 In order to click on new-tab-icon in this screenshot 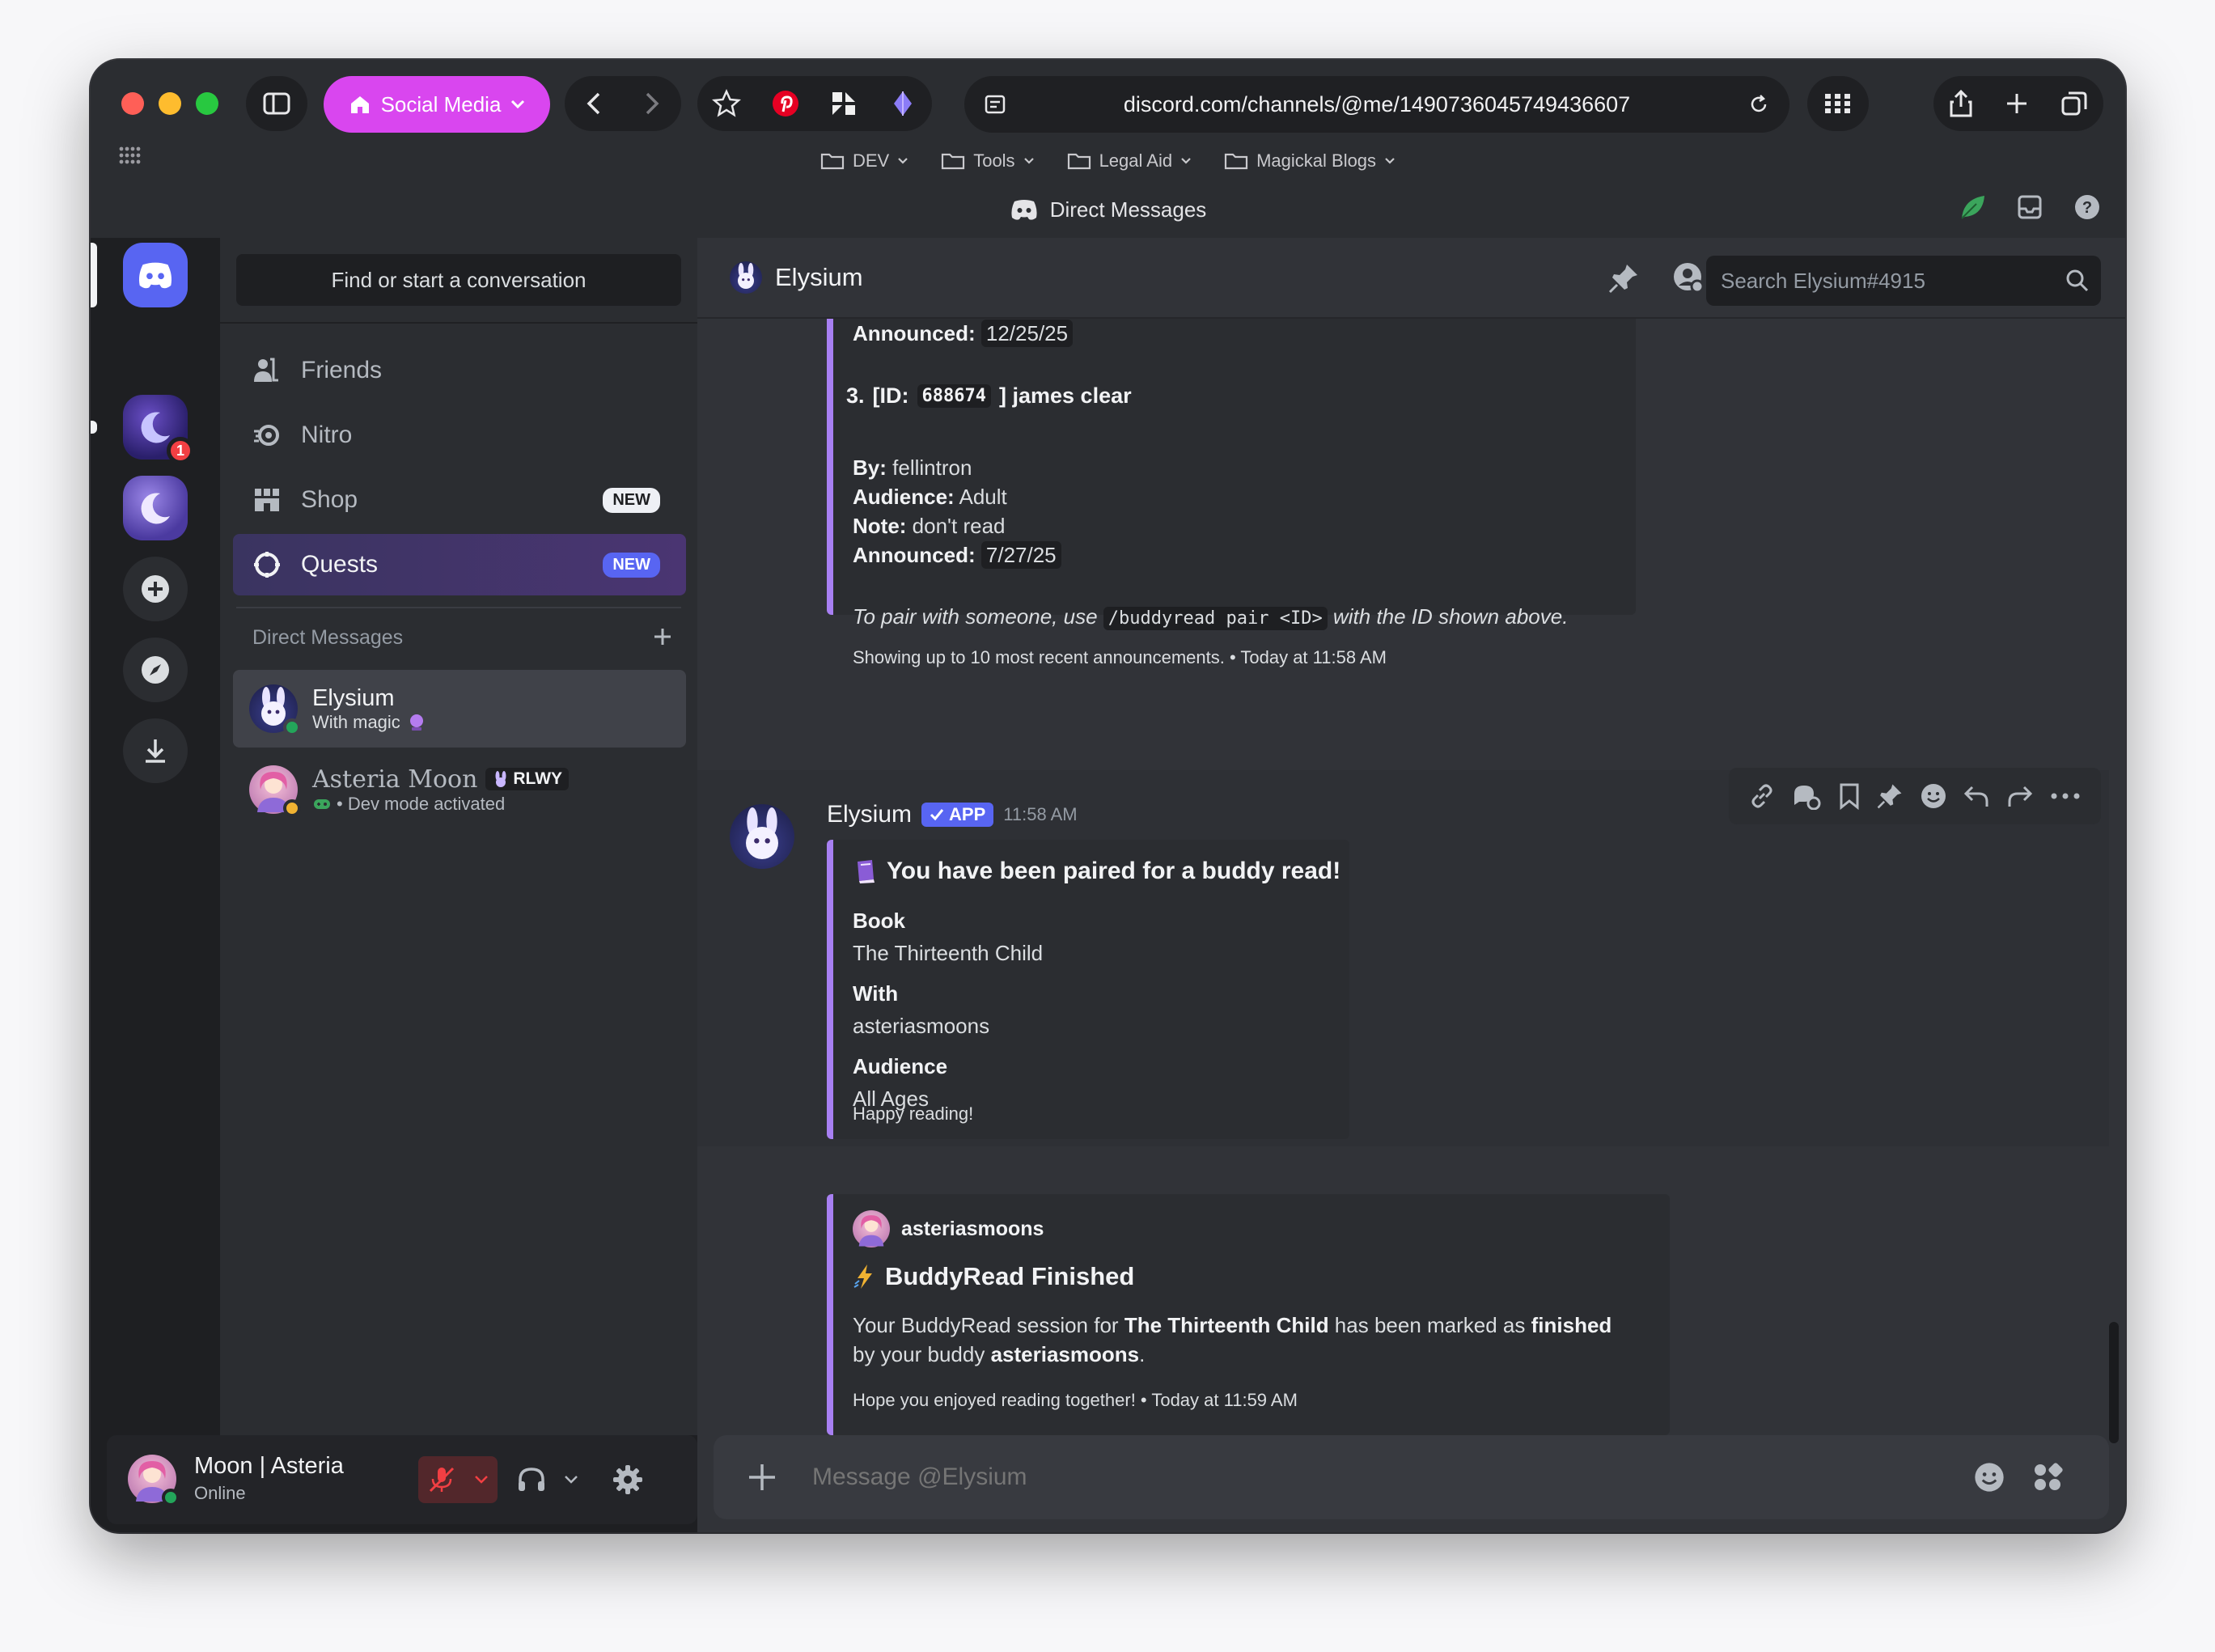, I will do `click(2017, 103)`.